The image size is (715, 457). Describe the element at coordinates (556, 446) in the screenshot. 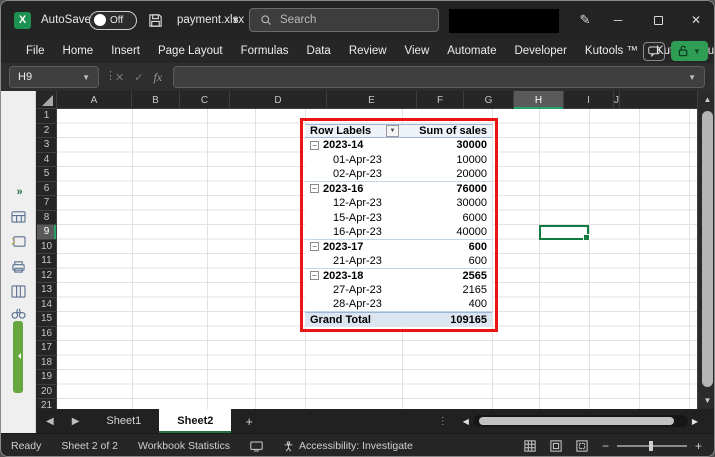

I see `page-layout-view-icon` at that location.